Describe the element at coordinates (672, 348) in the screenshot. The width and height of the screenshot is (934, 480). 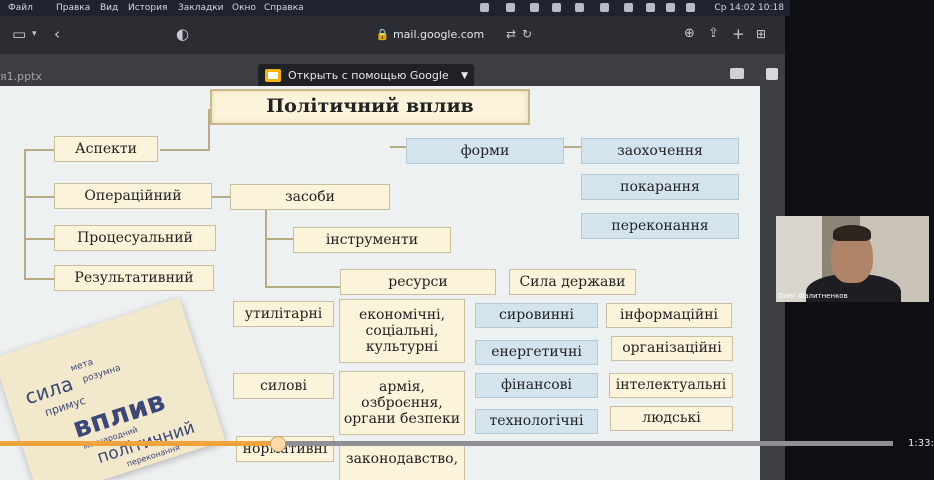
I see `state-resource-organizational: організаційні` at that location.